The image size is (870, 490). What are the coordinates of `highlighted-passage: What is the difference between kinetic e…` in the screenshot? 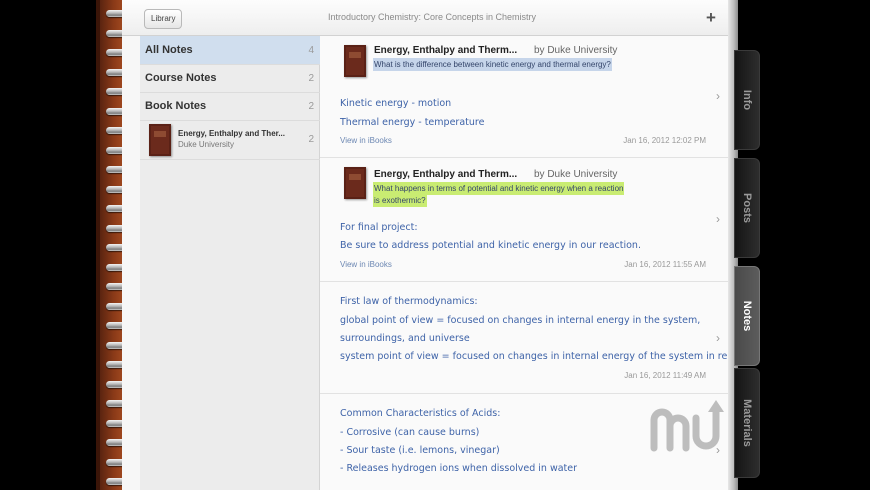 It's located at (492, 64).